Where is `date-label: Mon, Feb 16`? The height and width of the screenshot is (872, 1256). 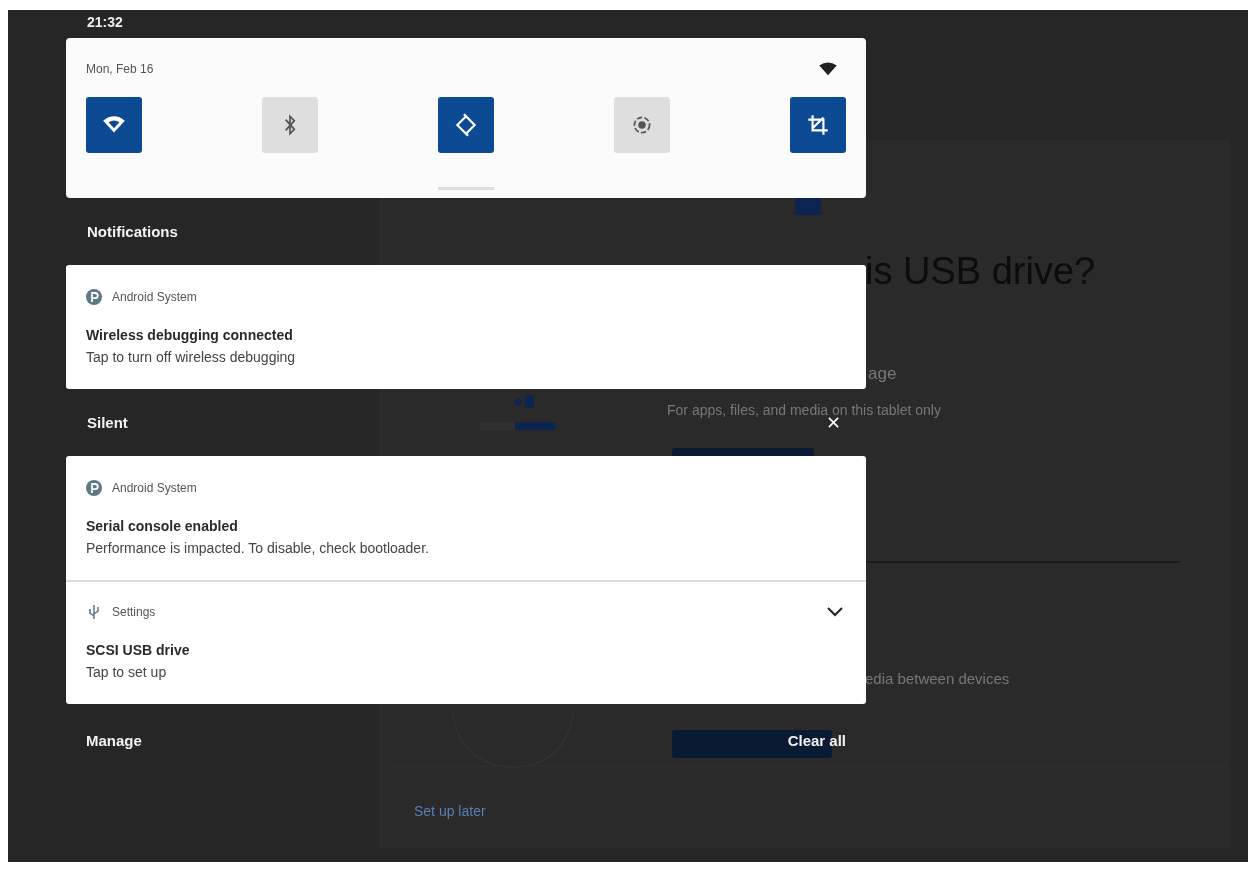
date-label: Mon, Feb 16 is located at coordinates (120, 69).